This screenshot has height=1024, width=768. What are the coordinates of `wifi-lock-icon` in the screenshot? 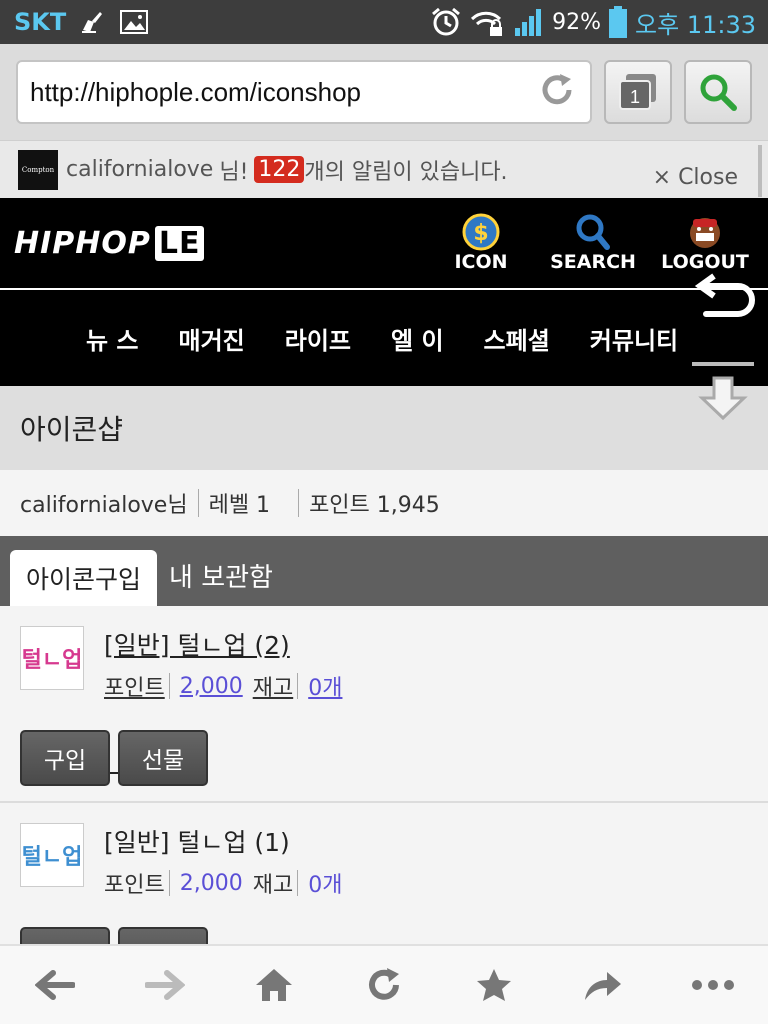 It's located at (488, 22).